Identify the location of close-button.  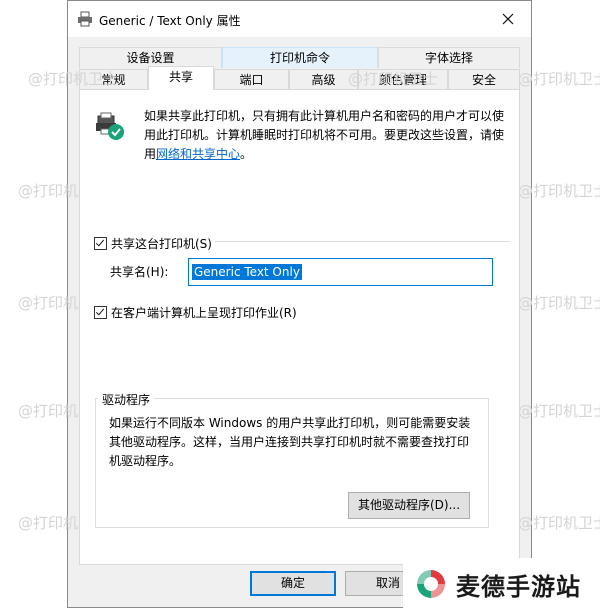
(508, 19).